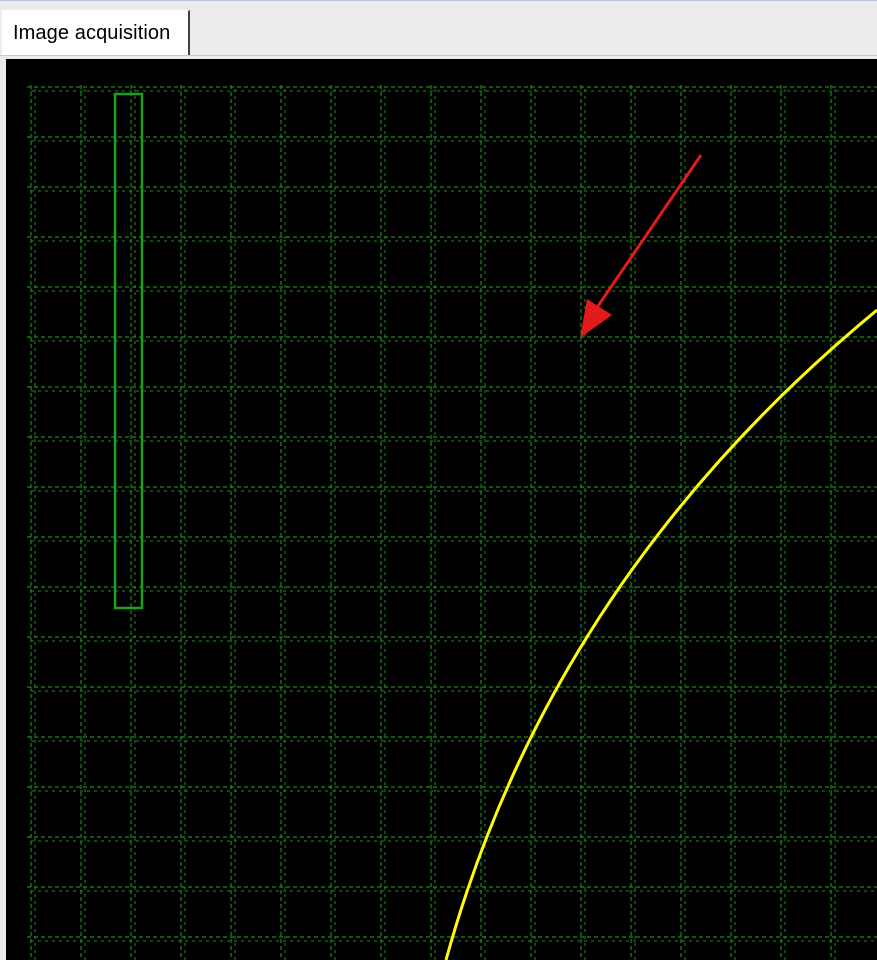 This screenshot has width=877, height=960. I want to click on tab-label: Image acquisition, so click(92, 32).